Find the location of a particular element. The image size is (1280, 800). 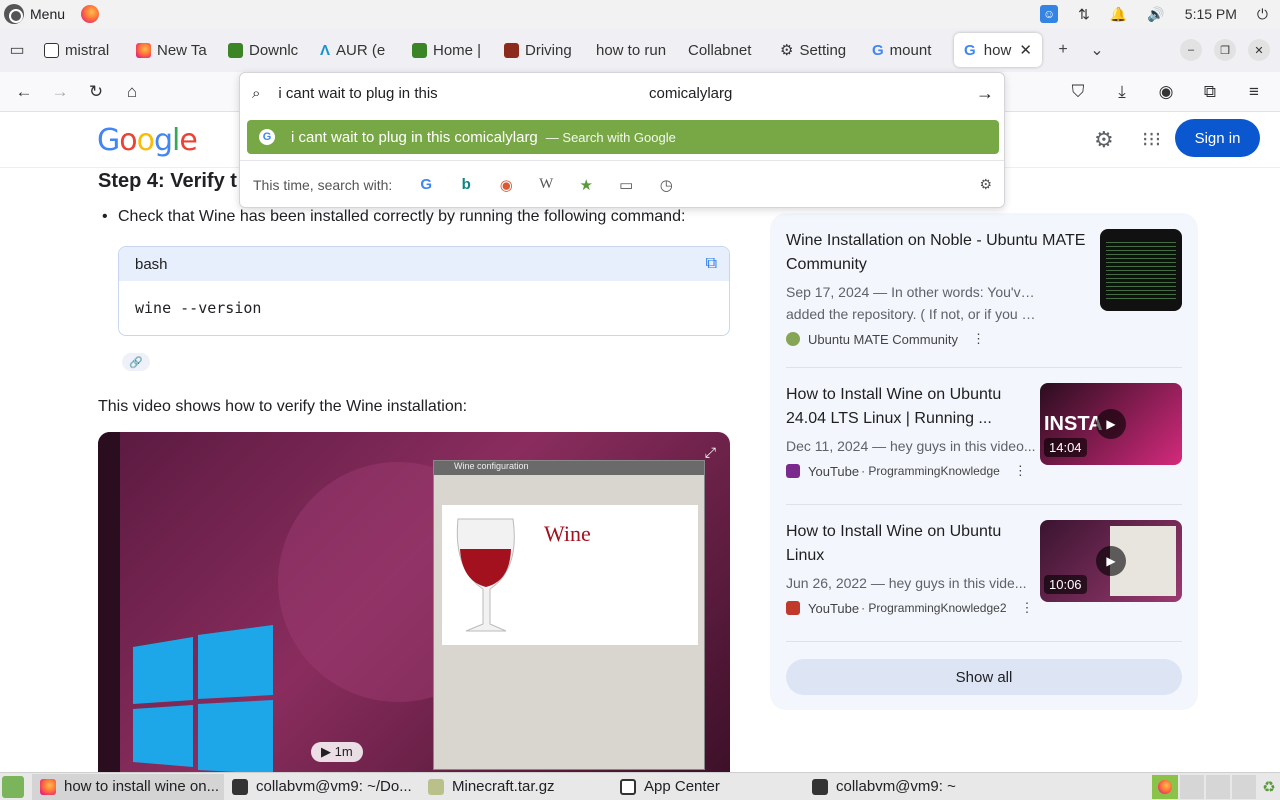

tab-new-tab: New Ta is located at coordinates (172, 50).